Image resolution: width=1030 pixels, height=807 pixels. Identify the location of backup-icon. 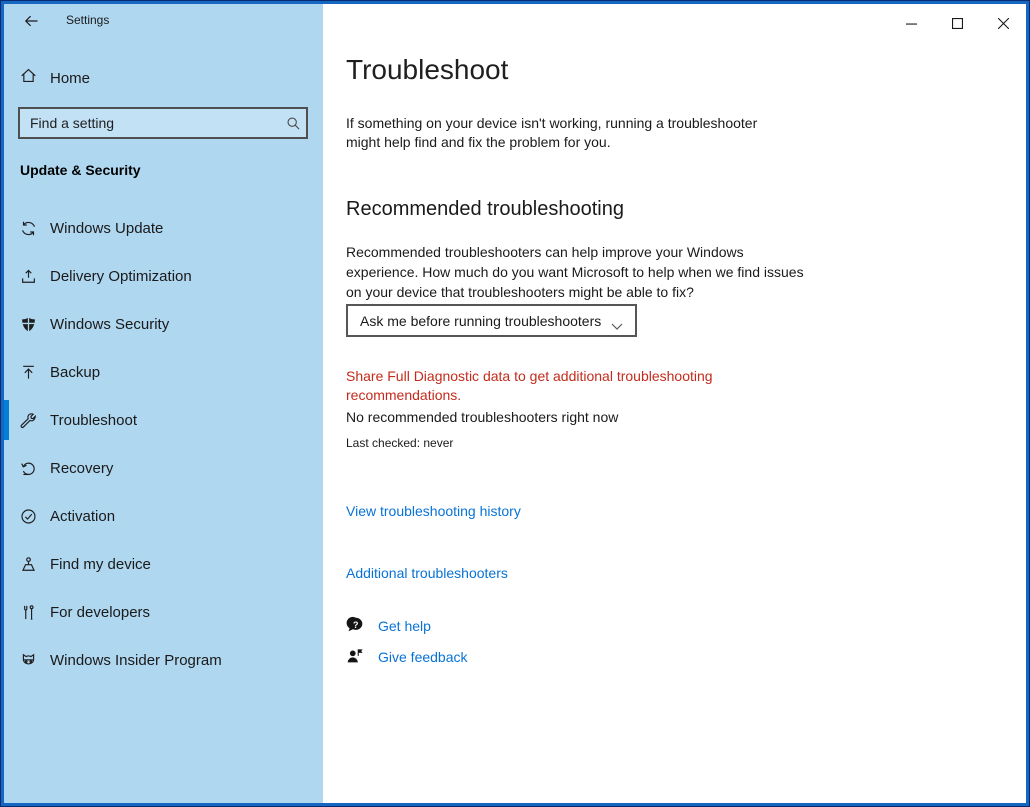
(28, 372).